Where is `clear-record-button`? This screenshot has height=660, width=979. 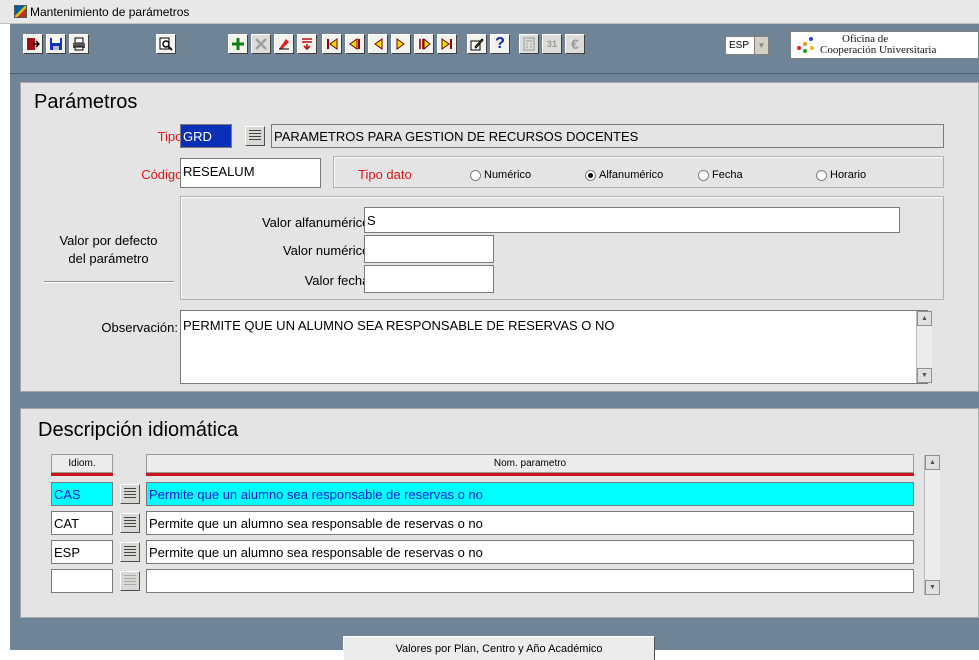
clear-record-button is located at coordinates (284, 44).